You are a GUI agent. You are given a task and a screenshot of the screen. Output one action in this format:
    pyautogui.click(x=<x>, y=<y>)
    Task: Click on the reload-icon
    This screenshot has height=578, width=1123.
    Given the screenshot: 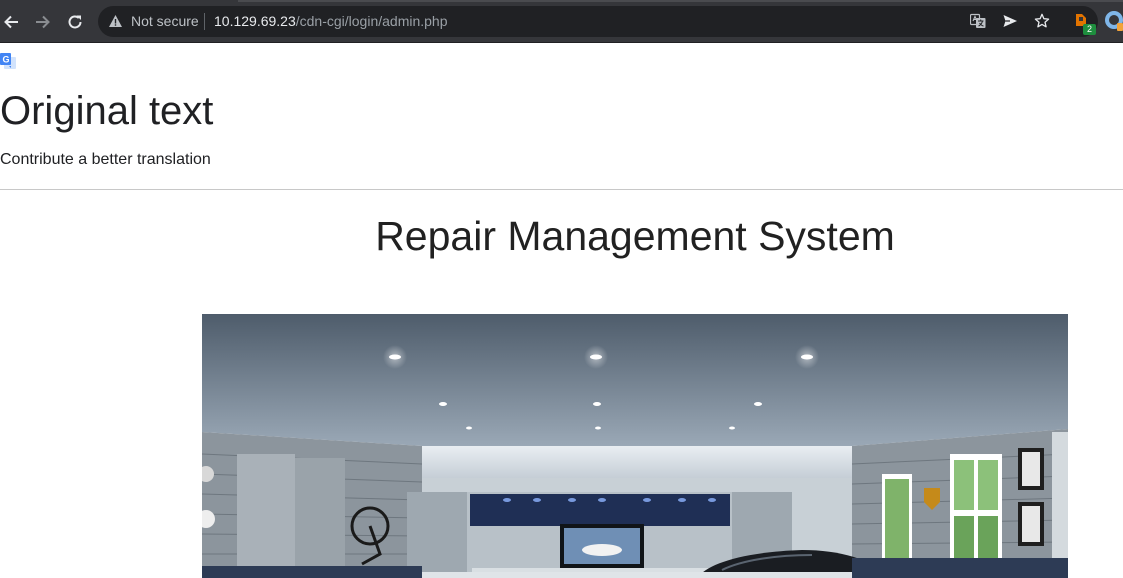 What is the action you would take?
    pyautogui.click(x=75, y=22)
    